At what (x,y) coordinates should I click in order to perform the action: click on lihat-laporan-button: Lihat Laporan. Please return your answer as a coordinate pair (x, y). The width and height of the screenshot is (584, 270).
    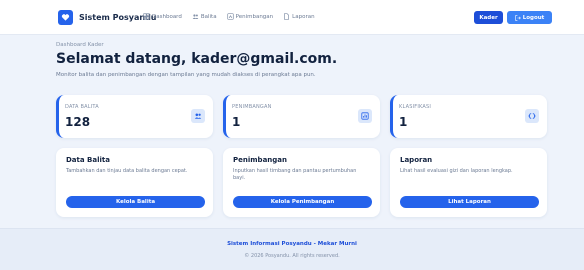
    Looking at the image, I should click on (469, 202).